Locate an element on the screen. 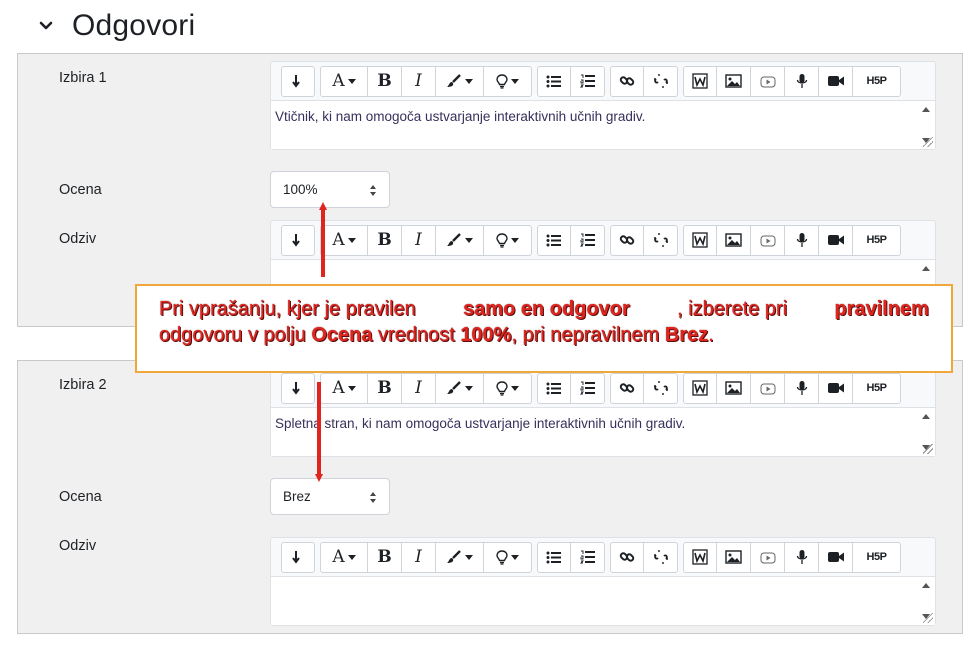 The image size is (975, 646). feedback-editor: A B I H5P is located at coordinates (603, 581).